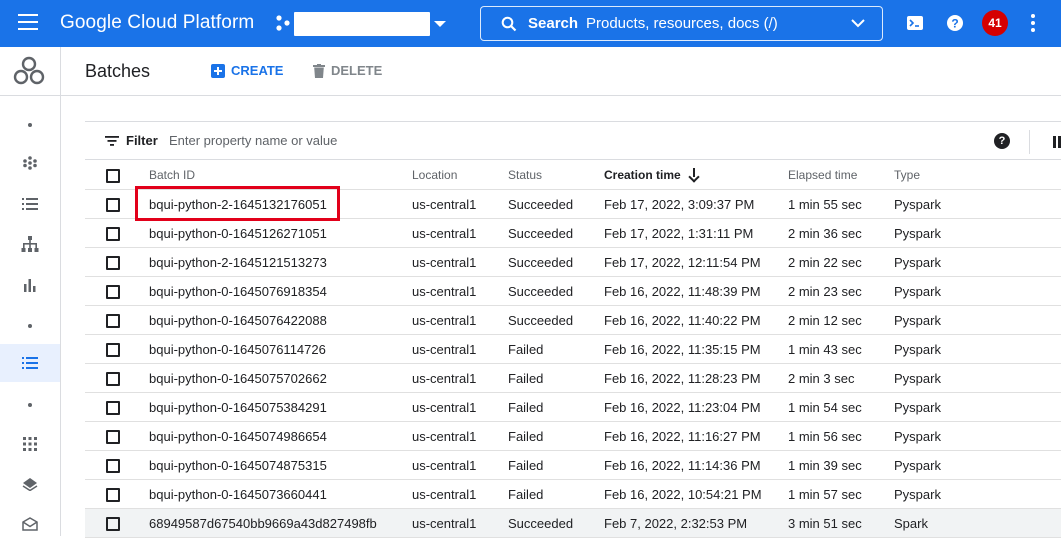 The height and width of the screenshot is (543, 1061). Describe the element at coordinates (651, 175) in the screenshot. I see `column-header-creation-time: Creation time` at that location.